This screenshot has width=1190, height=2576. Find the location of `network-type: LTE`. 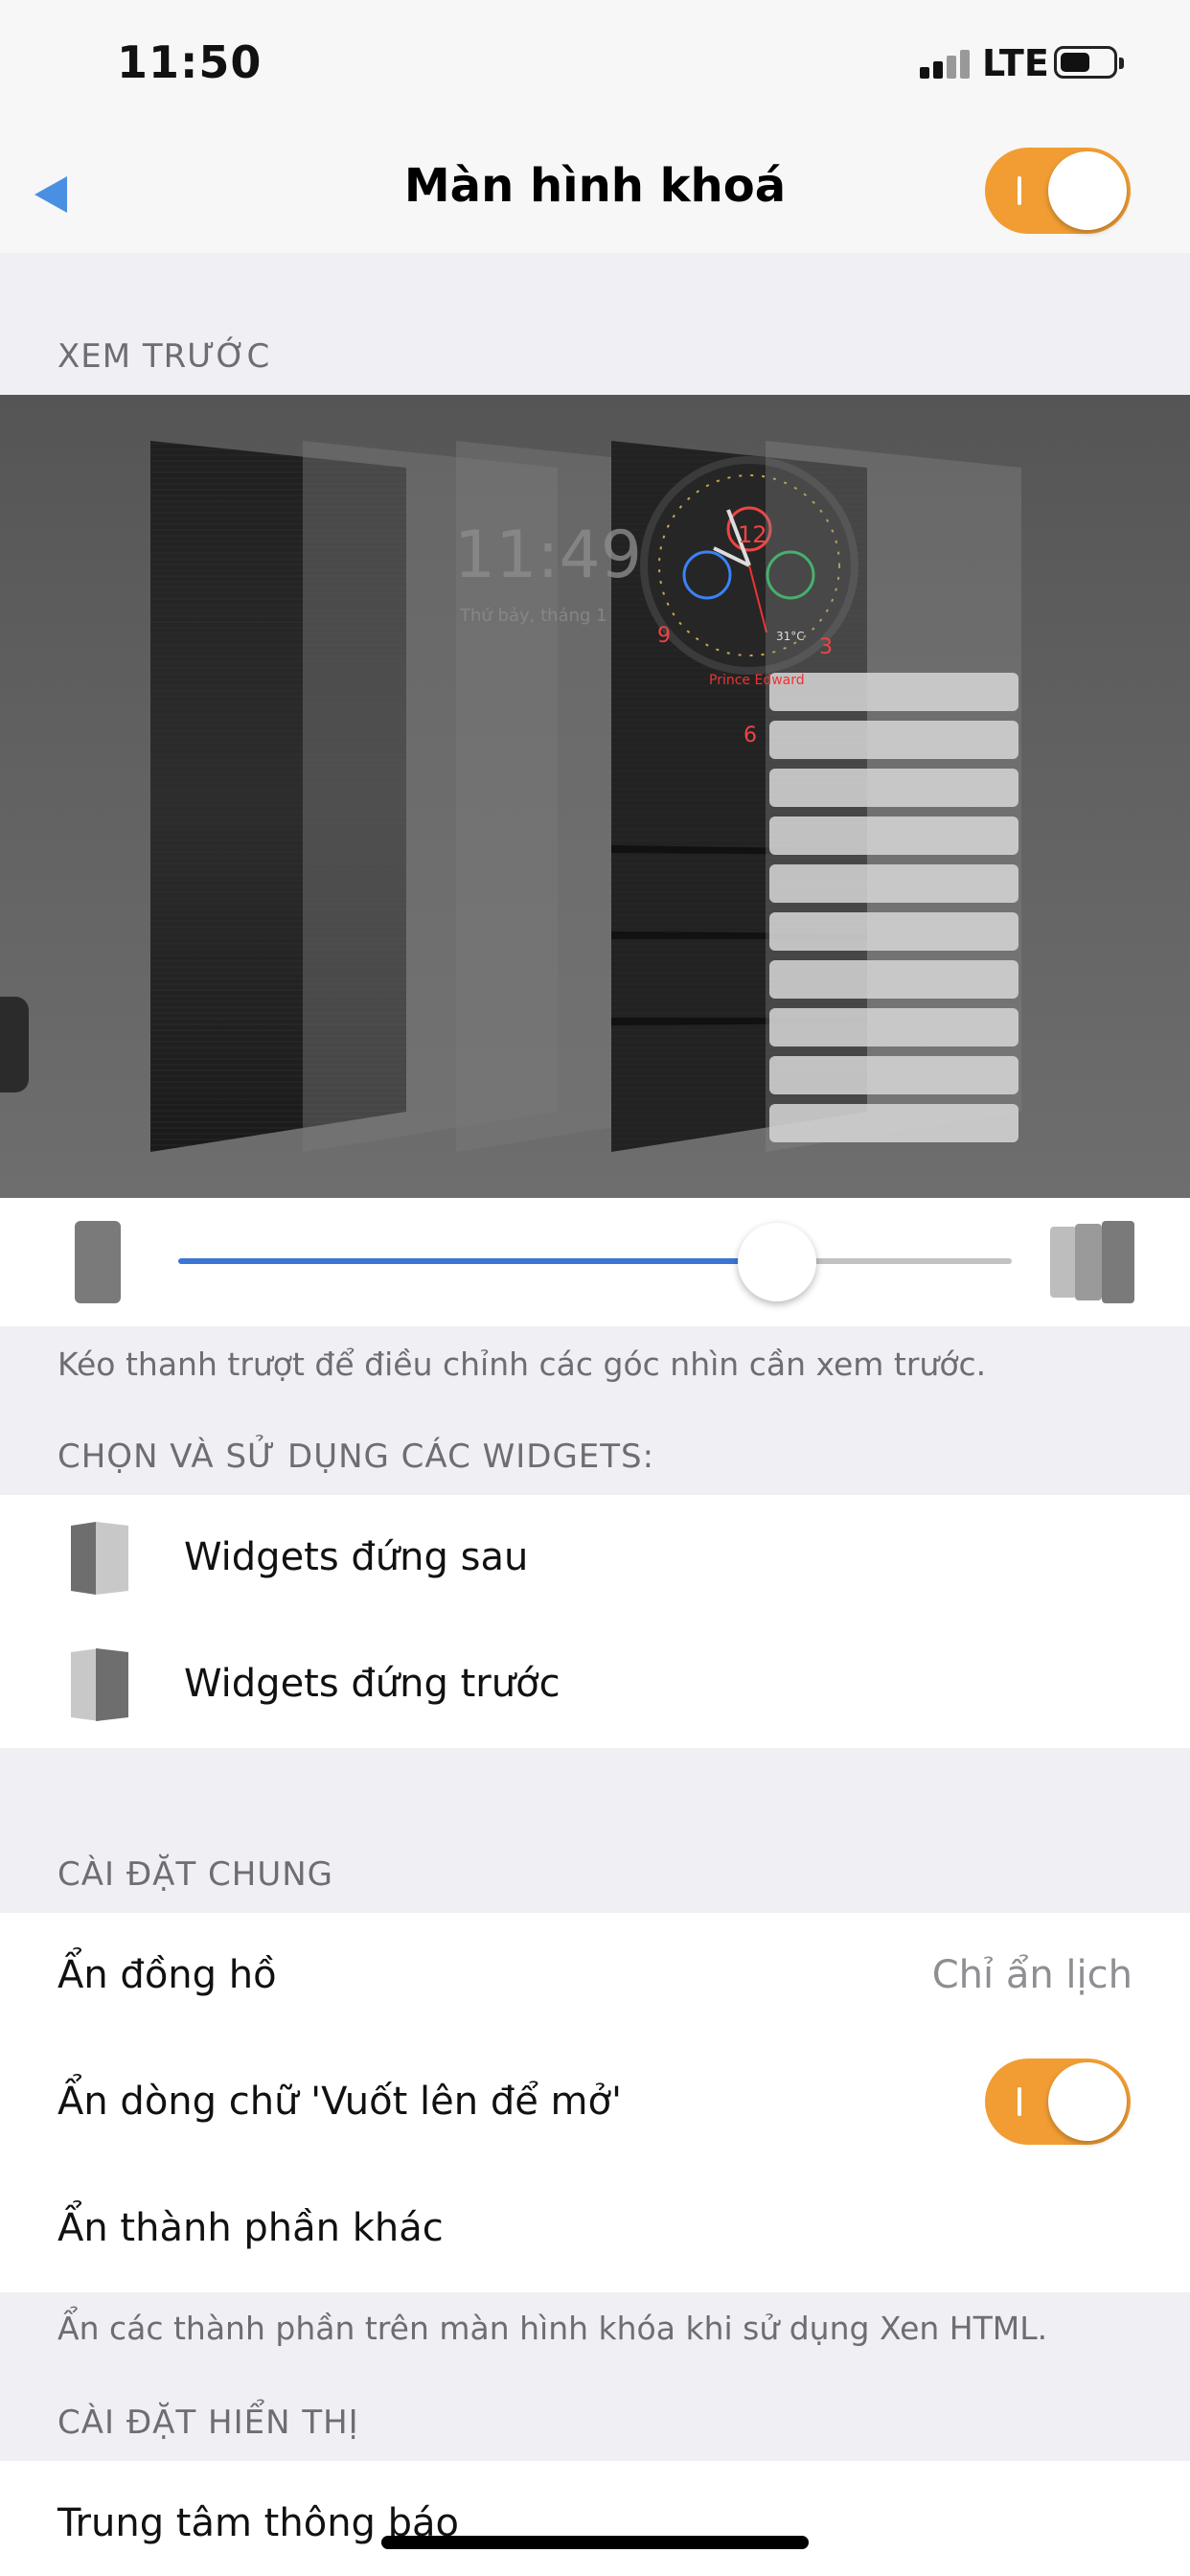

network-type: LTE is located at coordinates (1015, 63).